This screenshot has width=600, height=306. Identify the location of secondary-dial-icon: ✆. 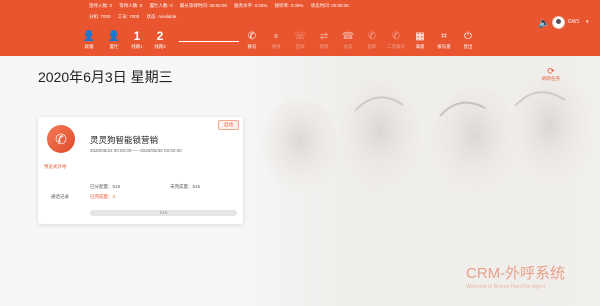
(396, 36).